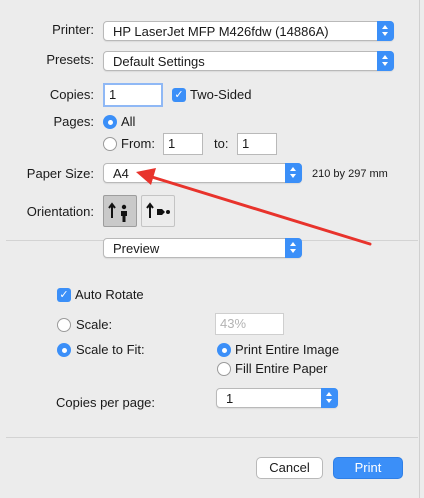  Describe the element at coordinates (254, 207) in the screenshot. I see `annotation-arrow-icon` at that location.